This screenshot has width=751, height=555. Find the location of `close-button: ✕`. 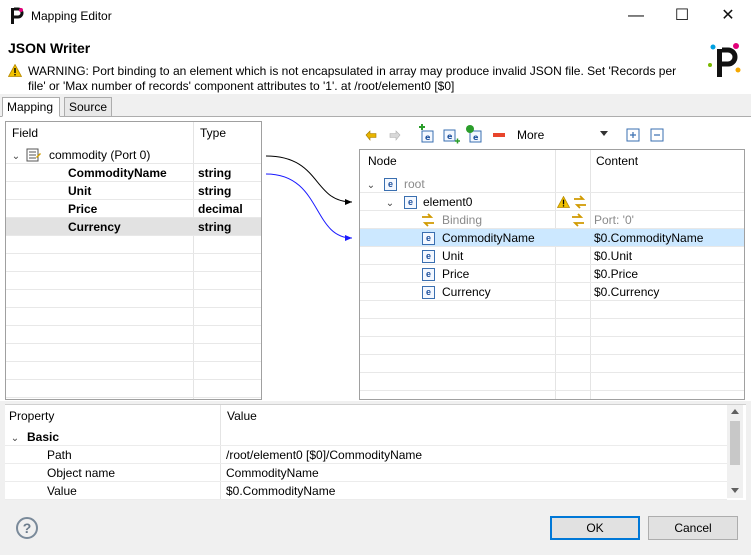

close-button: ✕ is located at coordinates (728, 16).